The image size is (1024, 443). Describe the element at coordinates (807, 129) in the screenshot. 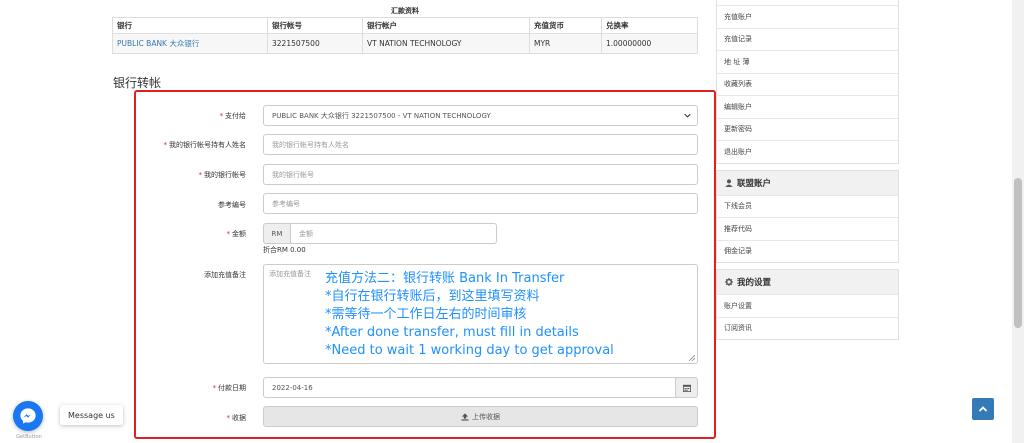

I see `sidebar-item-update-password: 更新密码` at that location.